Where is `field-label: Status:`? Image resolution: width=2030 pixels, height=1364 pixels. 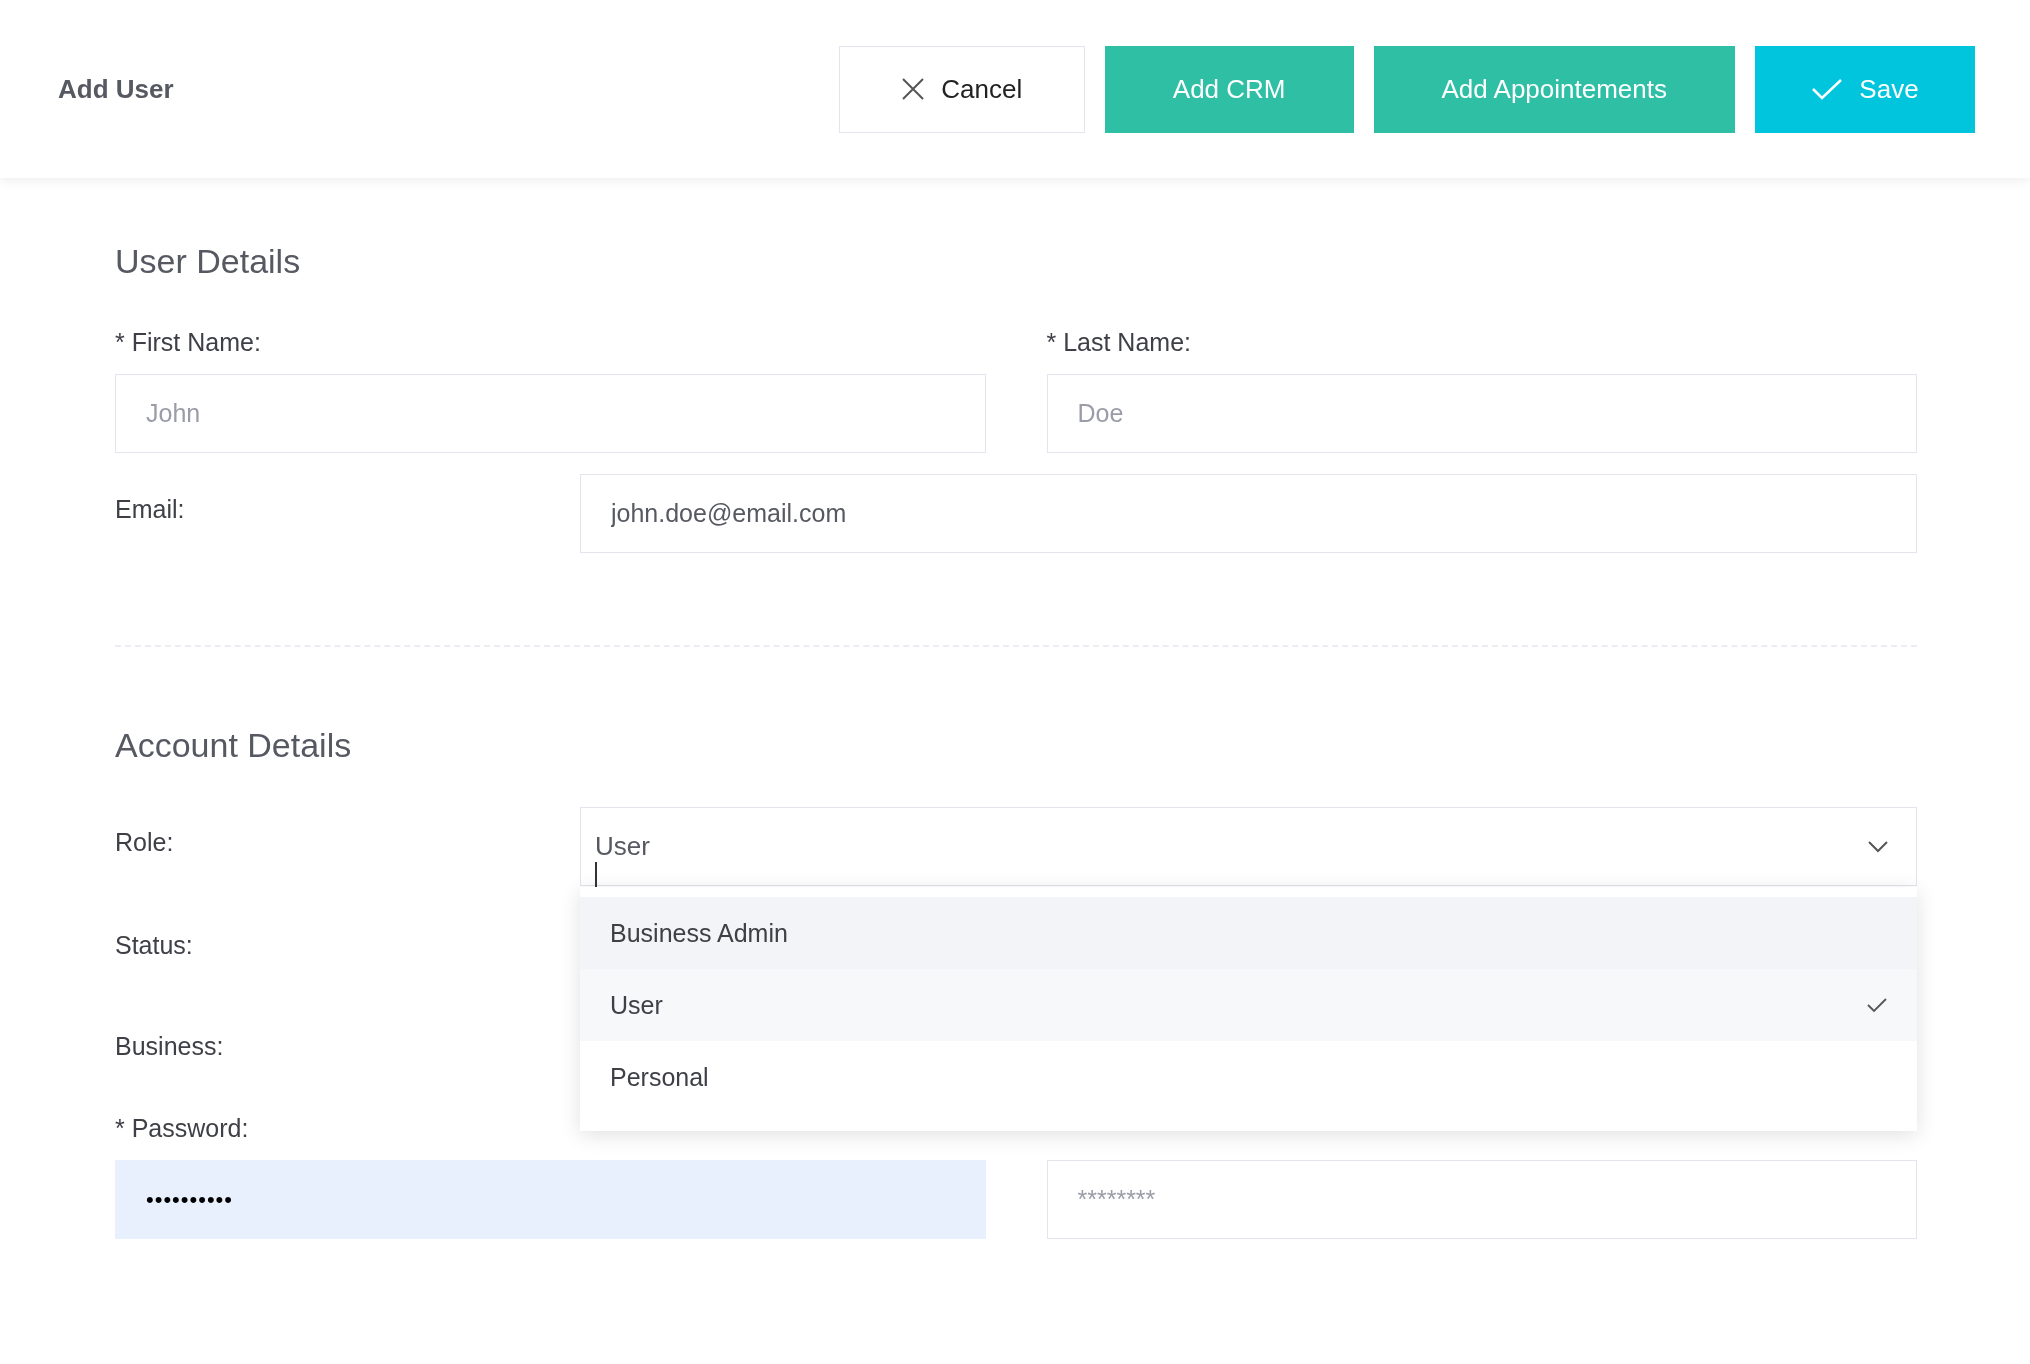
field-label: Status: is located at coordinates (154, 945).